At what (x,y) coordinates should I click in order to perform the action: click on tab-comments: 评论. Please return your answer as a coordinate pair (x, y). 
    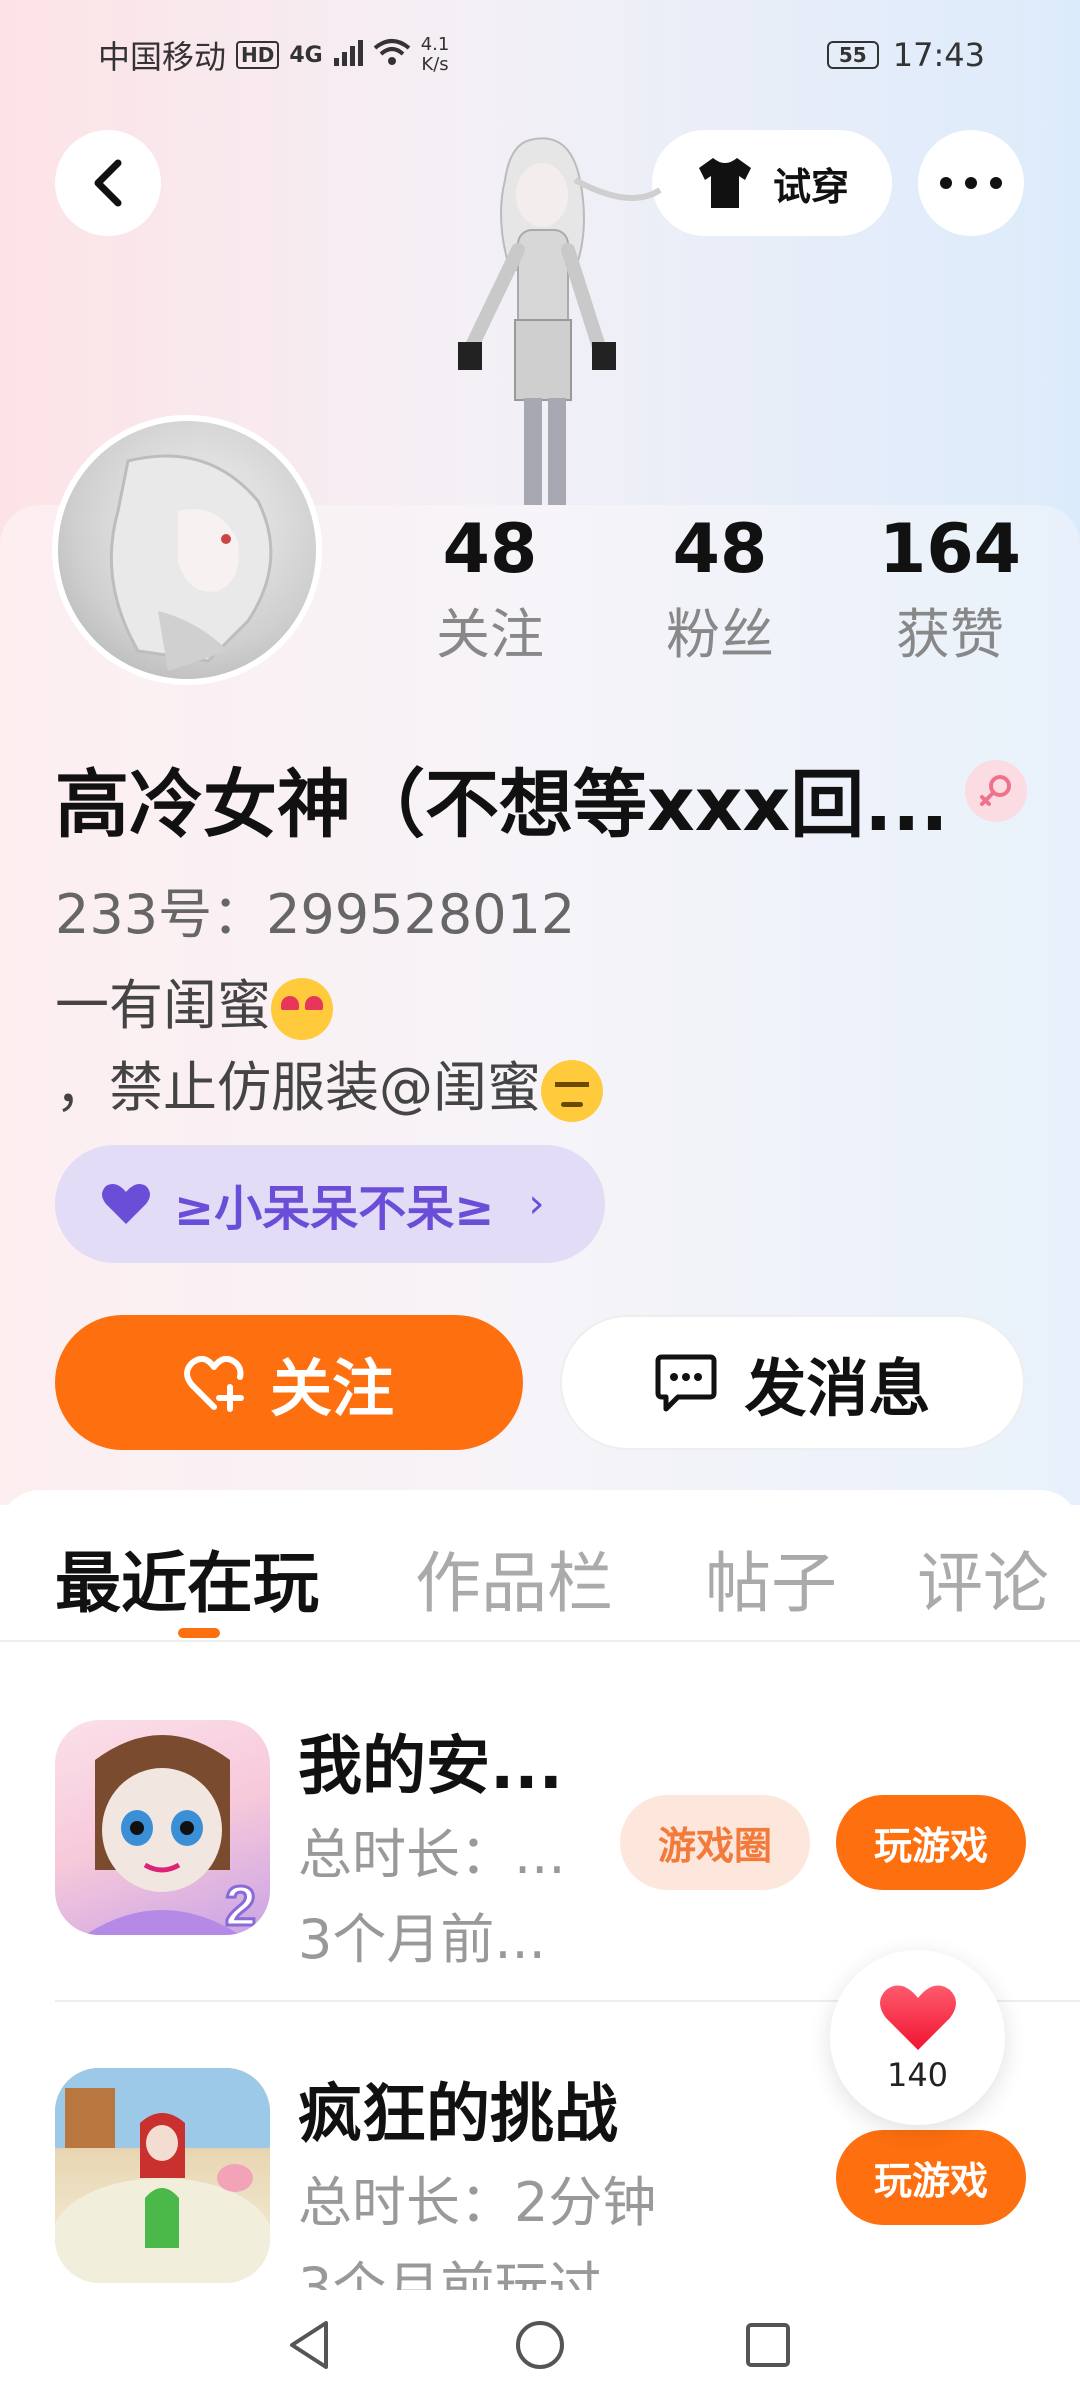
    Looking at the image, I should click on (983, 1578).